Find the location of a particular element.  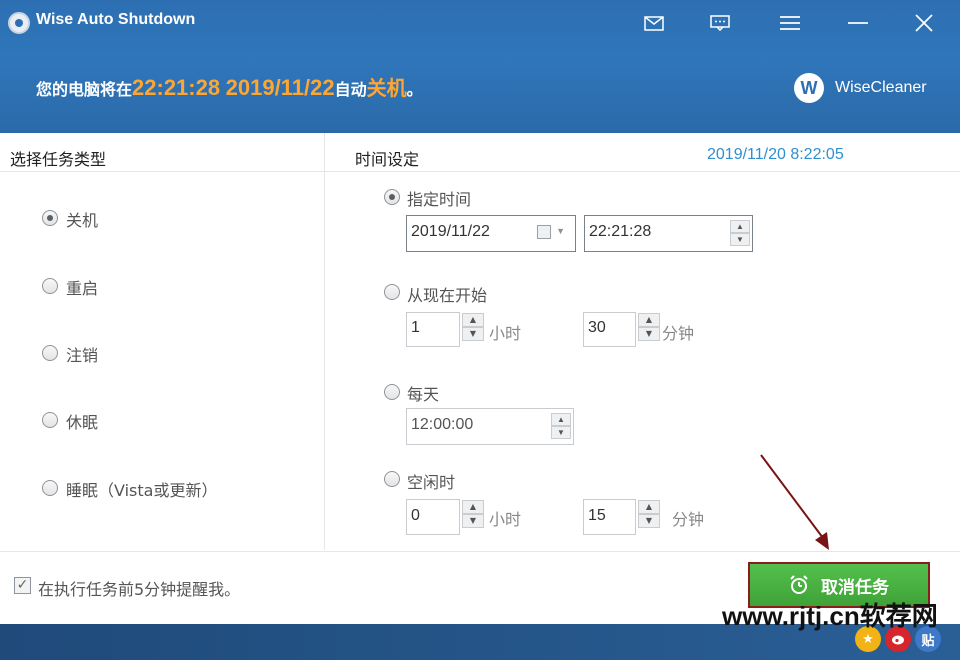

from-now-hours-stepper: ▲ ▼ is located at coordinates (473, 327).